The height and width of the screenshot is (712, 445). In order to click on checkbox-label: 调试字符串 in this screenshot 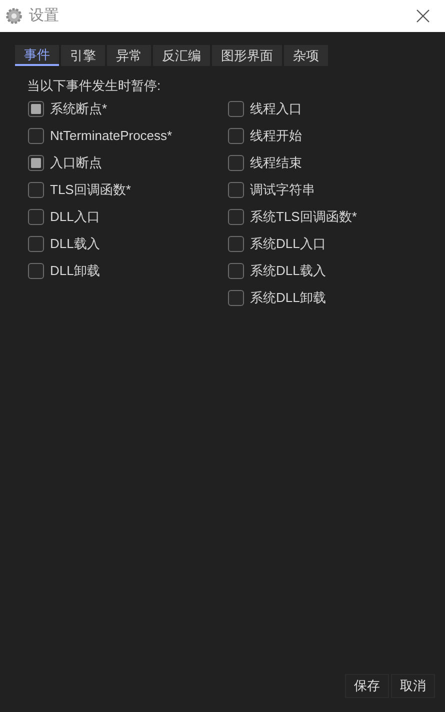, I will do `click(282, 189)`.